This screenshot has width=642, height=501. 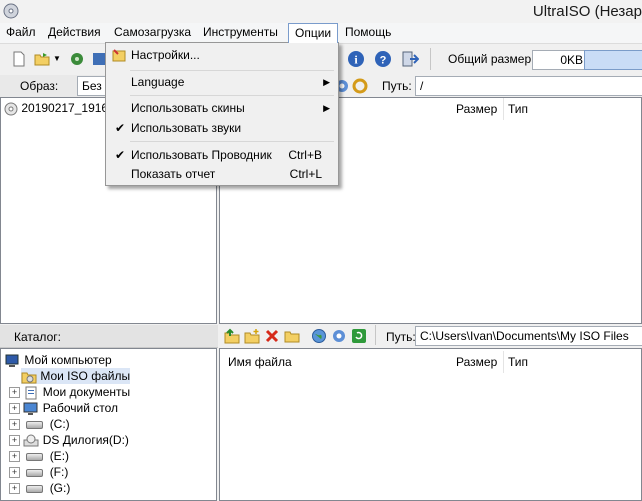 I want to click on total-size-value: 0KB, so click(x=560, y=60).